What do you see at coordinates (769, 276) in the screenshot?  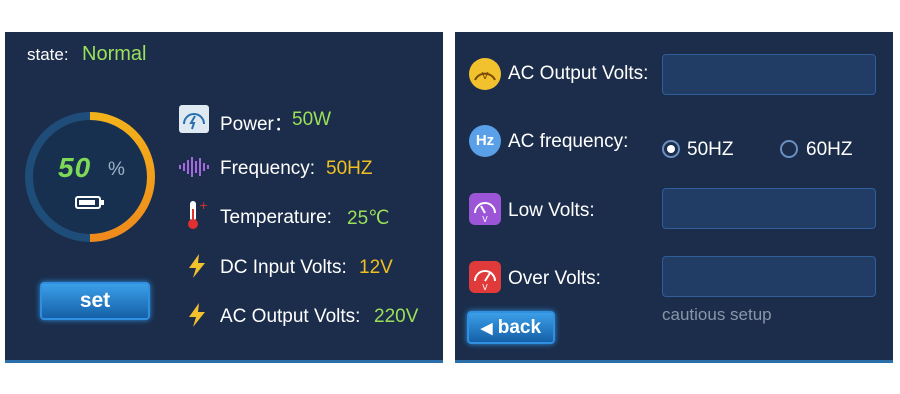 I see `over-volts-input` at bounding box center [769, 276].